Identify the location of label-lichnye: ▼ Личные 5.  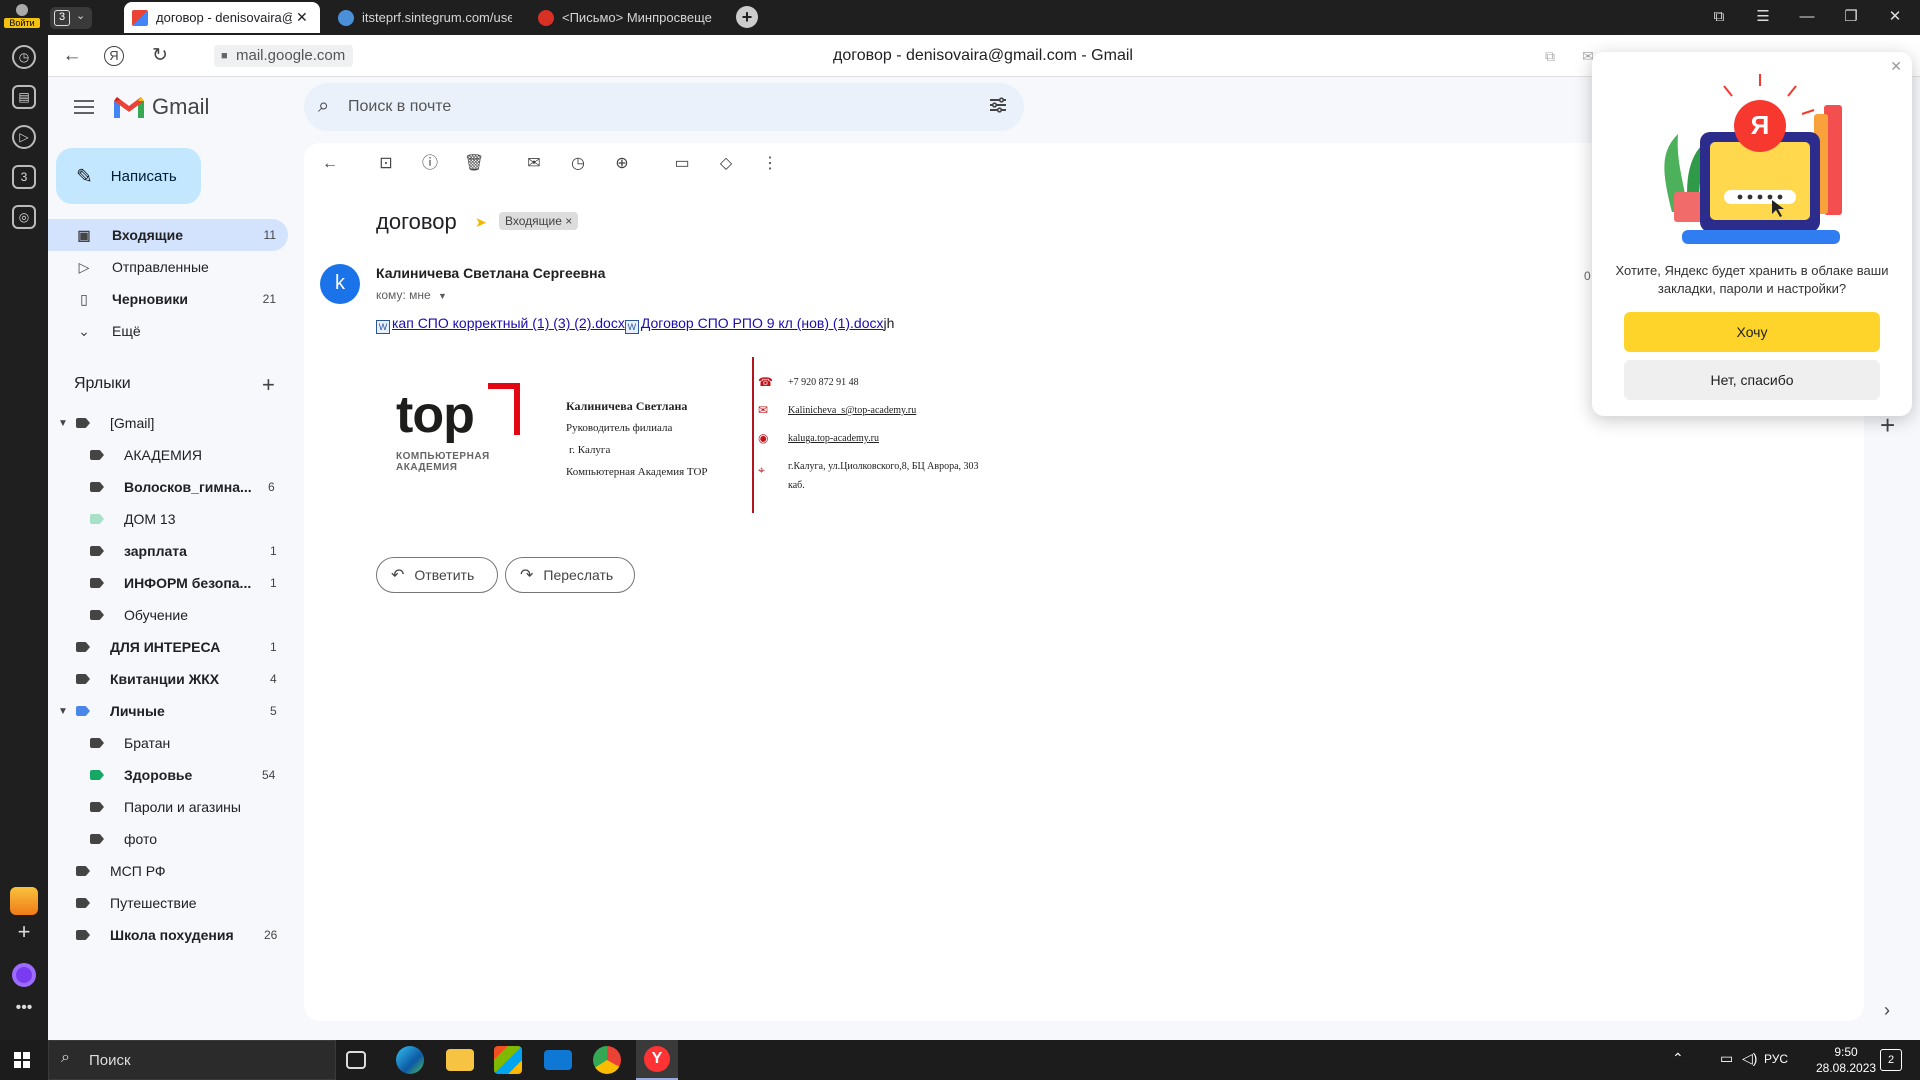
(172, 711).